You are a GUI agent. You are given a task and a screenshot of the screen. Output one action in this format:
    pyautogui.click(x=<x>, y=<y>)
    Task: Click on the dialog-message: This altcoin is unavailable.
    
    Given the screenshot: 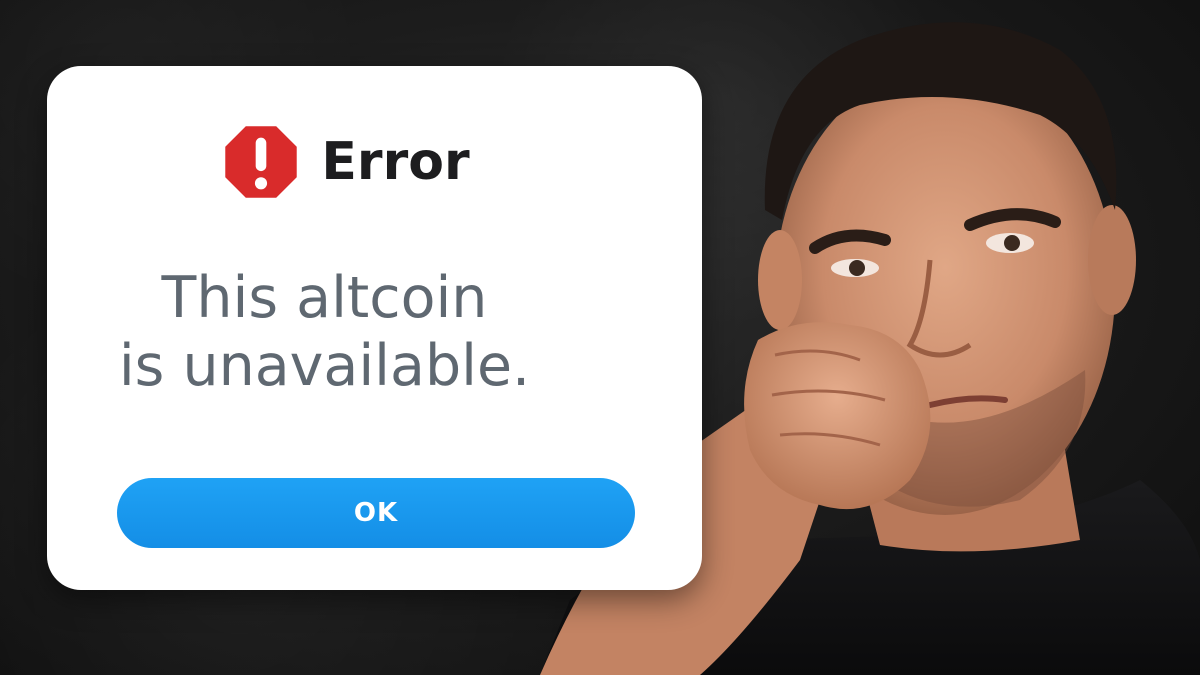 What is the action you would take?
    pyautogui.click(x=326, y=332)
    